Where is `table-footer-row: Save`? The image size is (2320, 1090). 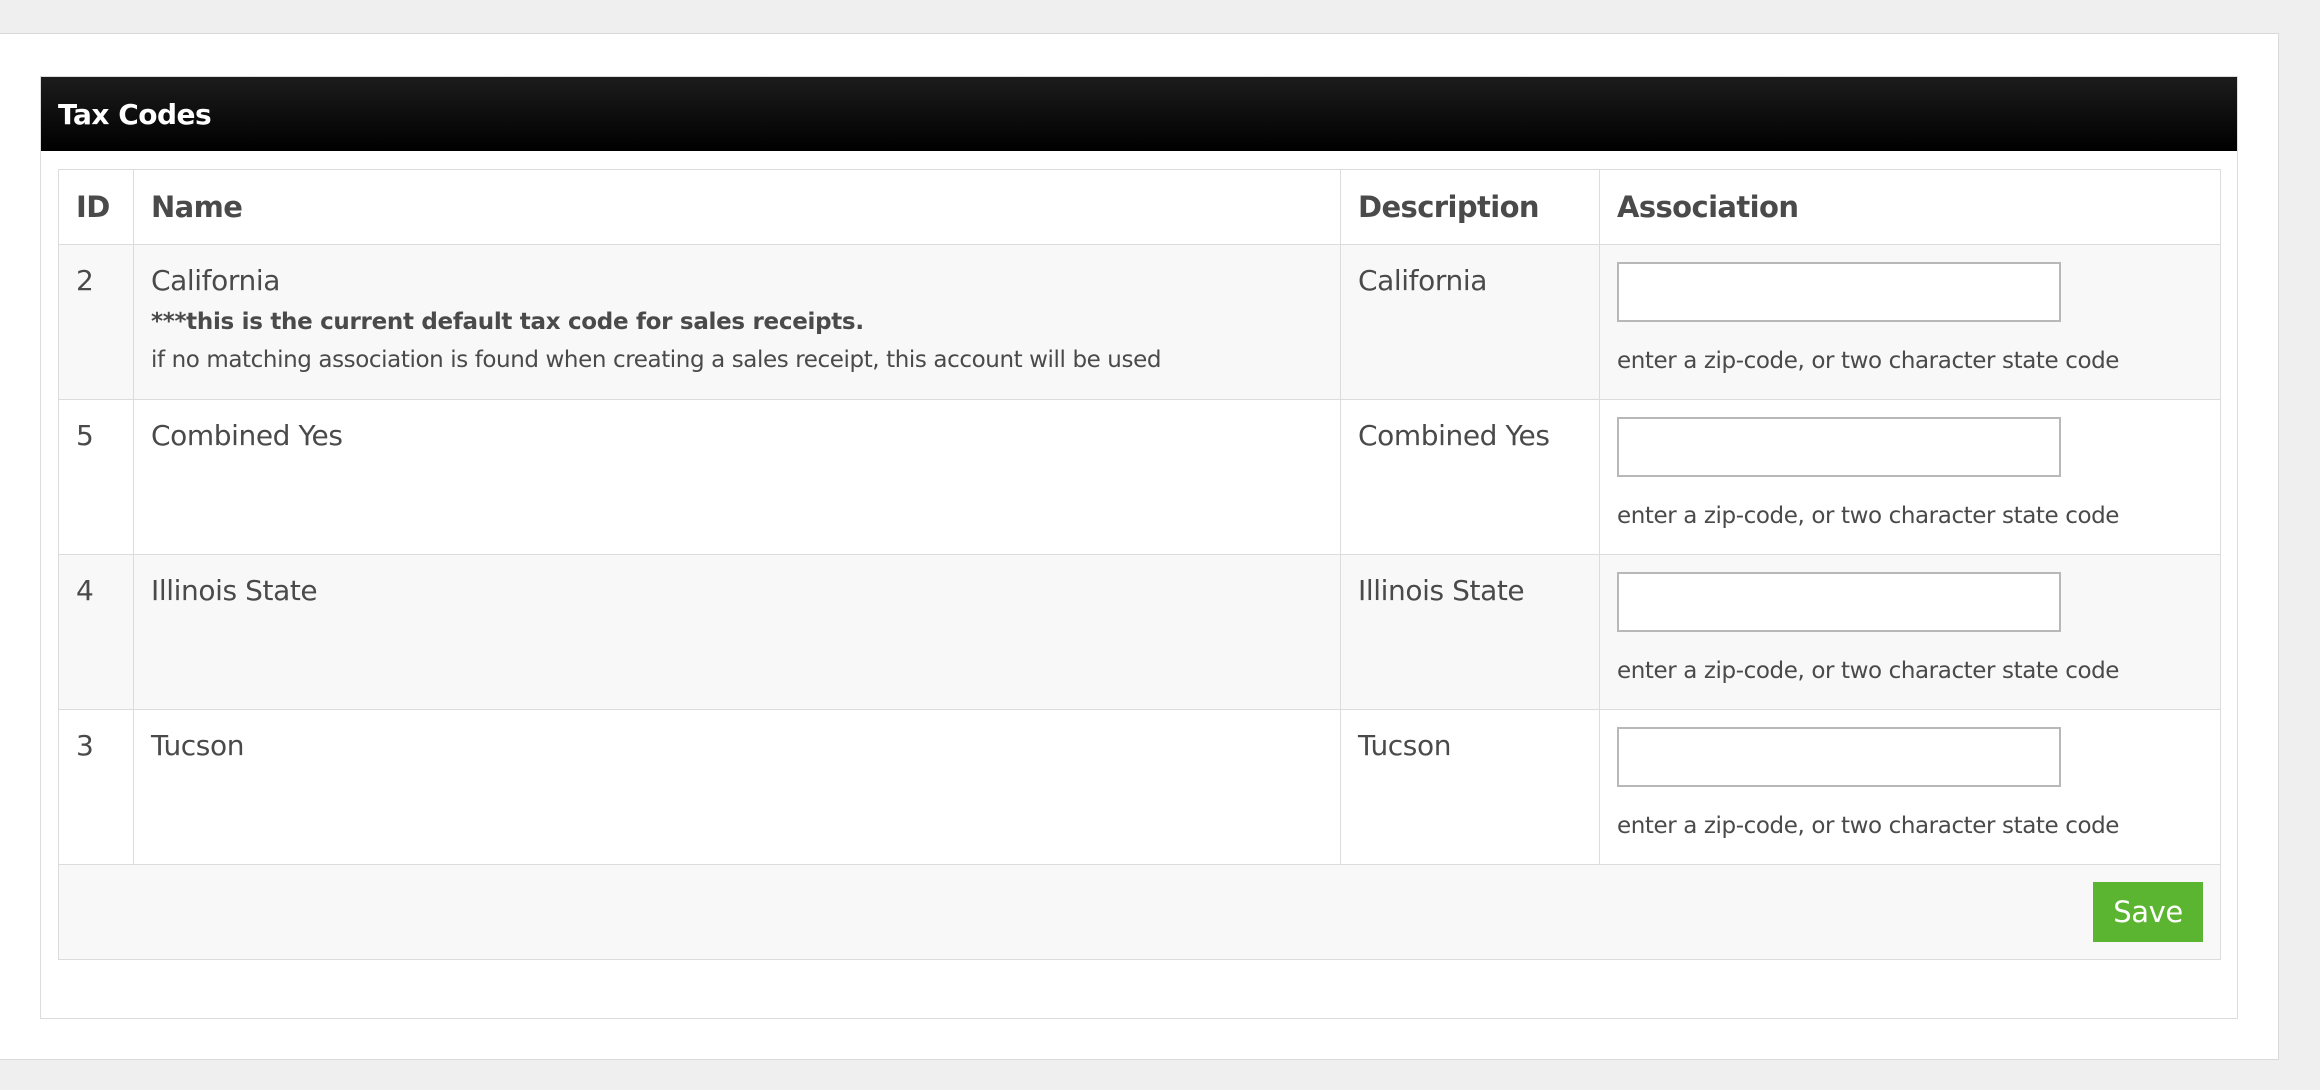
table-footer-row: Save is located at coordinates (1139, 912).